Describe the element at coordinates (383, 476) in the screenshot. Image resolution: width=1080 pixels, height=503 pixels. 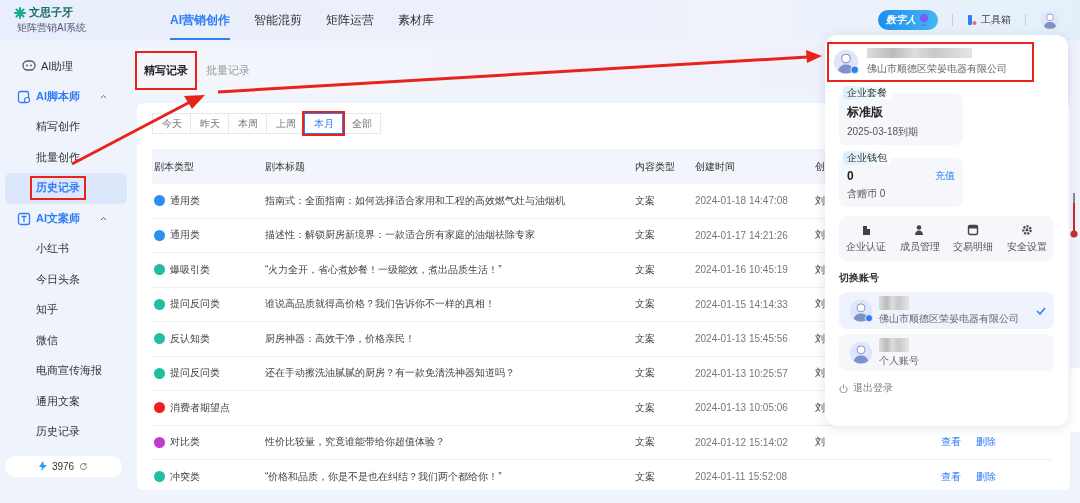
I see `table-cell: “价格和品质，你是不是也在纠结？我们两个都给你！”` at that location.